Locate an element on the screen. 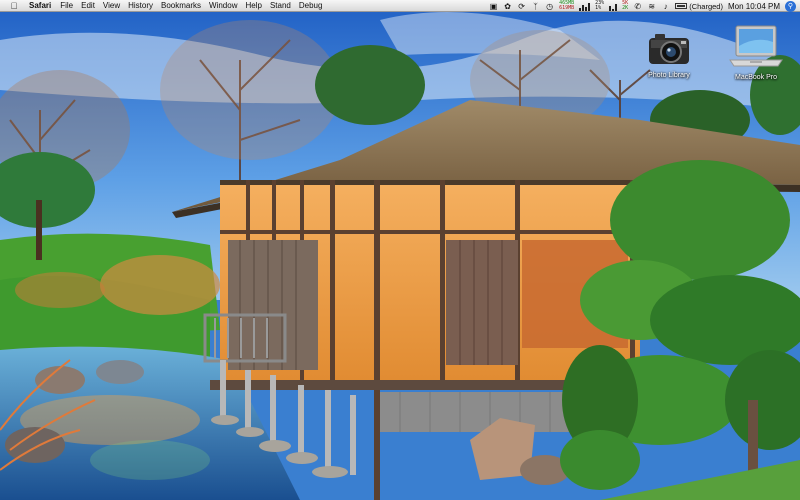 The width and height of the screenshot is (800, 500). battery-status: (Charged) is located at coordinates (699, 6).